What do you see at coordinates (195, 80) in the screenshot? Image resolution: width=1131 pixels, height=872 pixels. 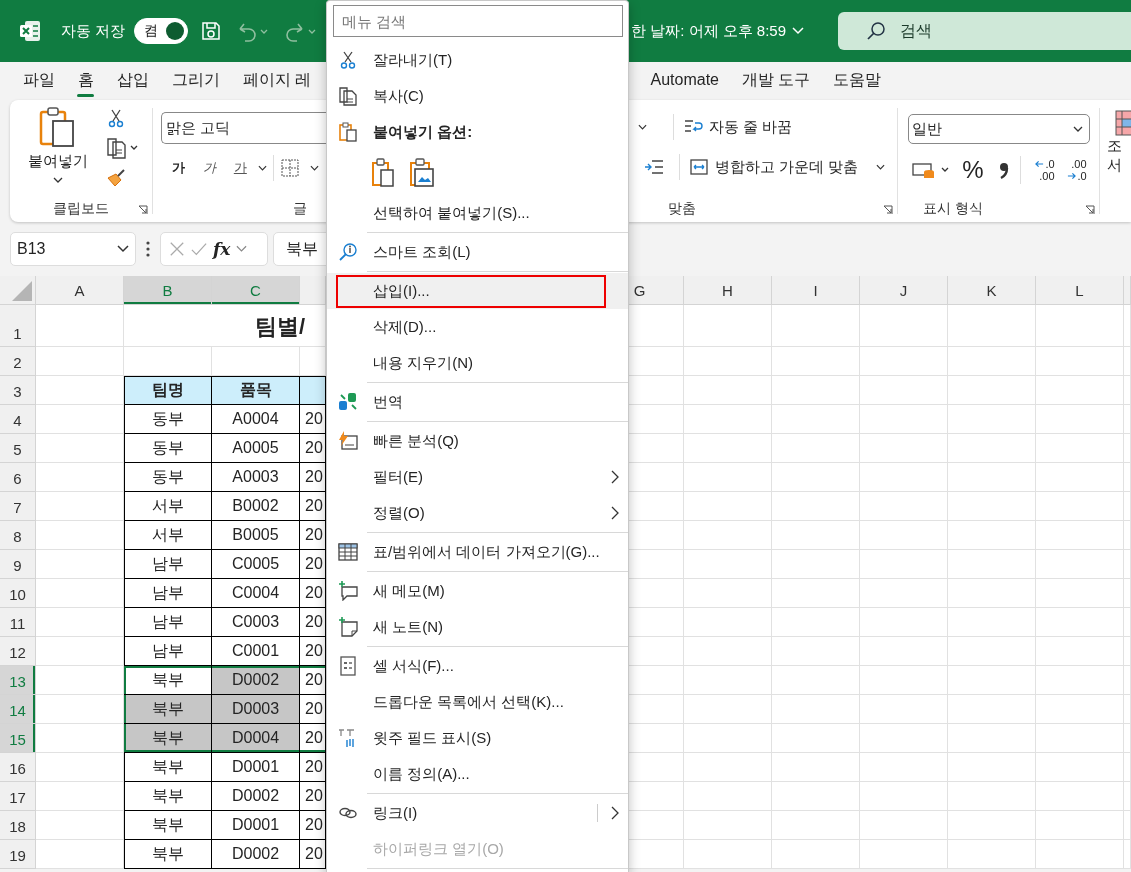 I see `ribbon-tab: 그리기` at bounding box center [195, 80].